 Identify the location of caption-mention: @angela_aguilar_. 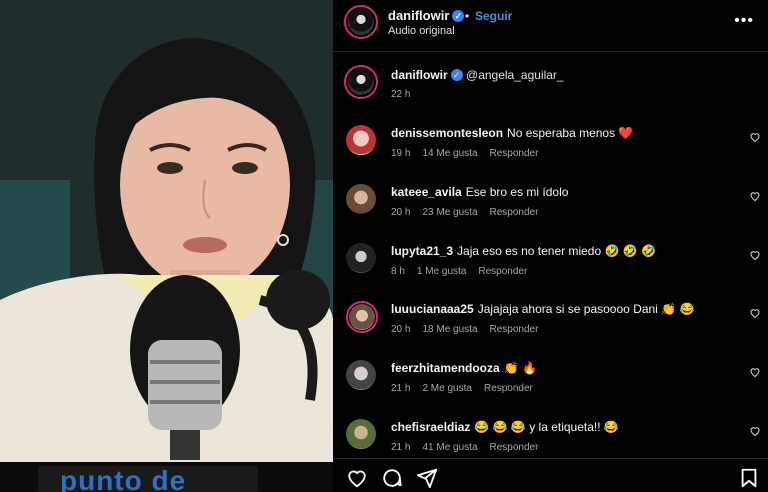
(515, 75).